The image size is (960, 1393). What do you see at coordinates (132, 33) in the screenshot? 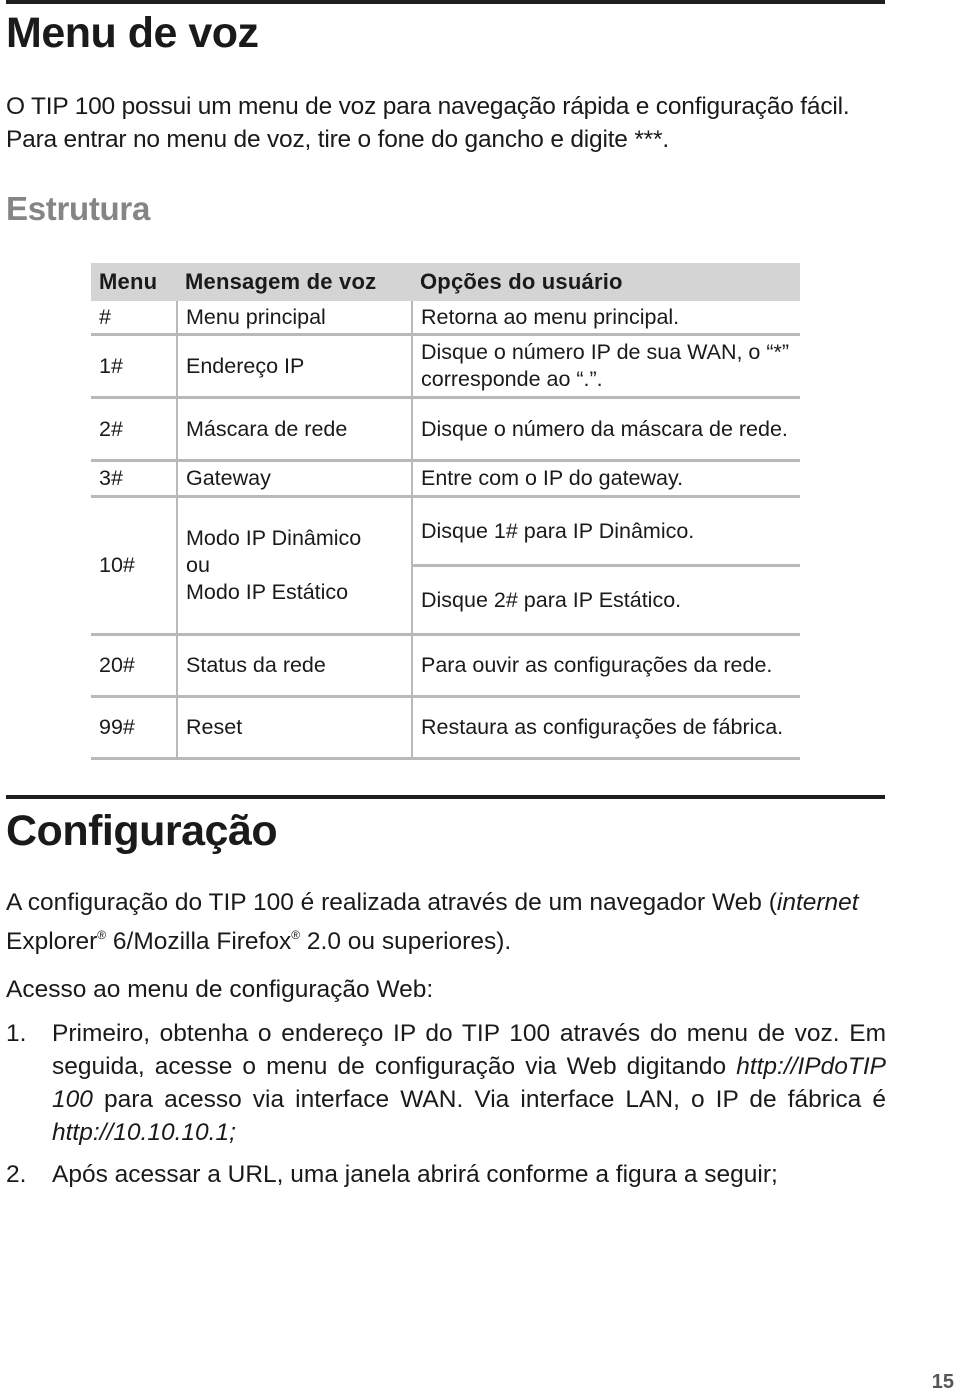
I see `section-title-menu-de-voz: Menu de voz` at bounding box center [132, 33].